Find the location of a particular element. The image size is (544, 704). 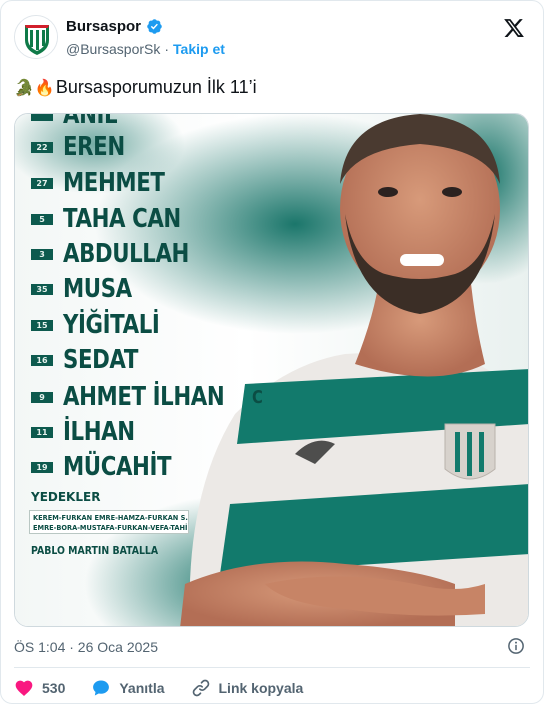

reply-button: Yanıtla is located at coordinates (128, 688).